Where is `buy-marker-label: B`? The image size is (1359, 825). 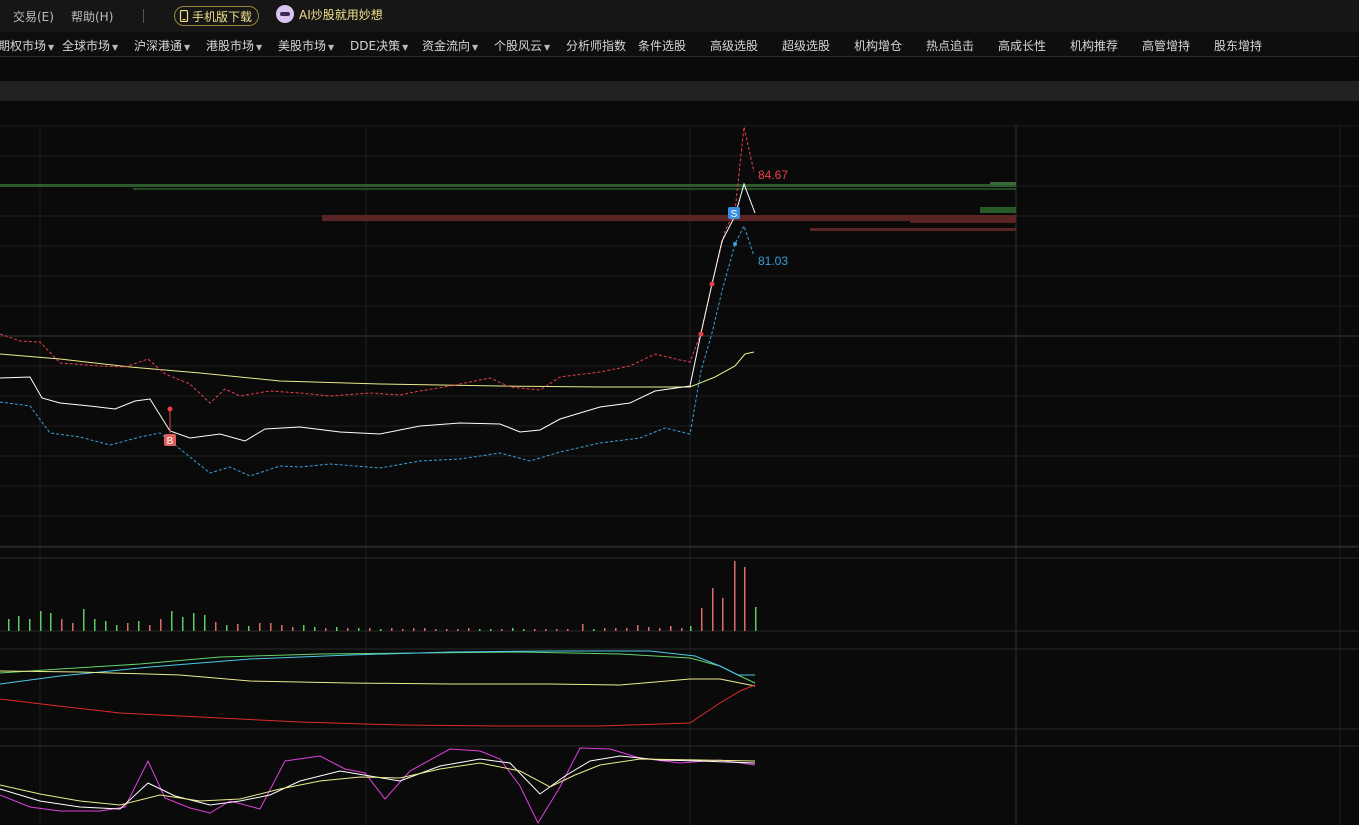 buy-marker-label: B is located at coordinates (170, 441).